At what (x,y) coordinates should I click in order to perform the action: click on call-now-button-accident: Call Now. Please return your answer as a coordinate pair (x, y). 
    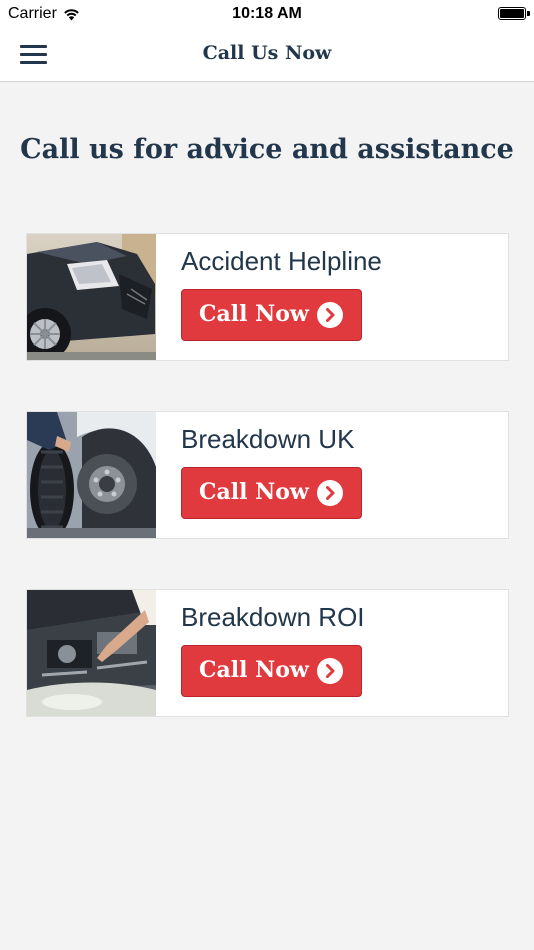
    Looking at the image, I should click on (271, 315).